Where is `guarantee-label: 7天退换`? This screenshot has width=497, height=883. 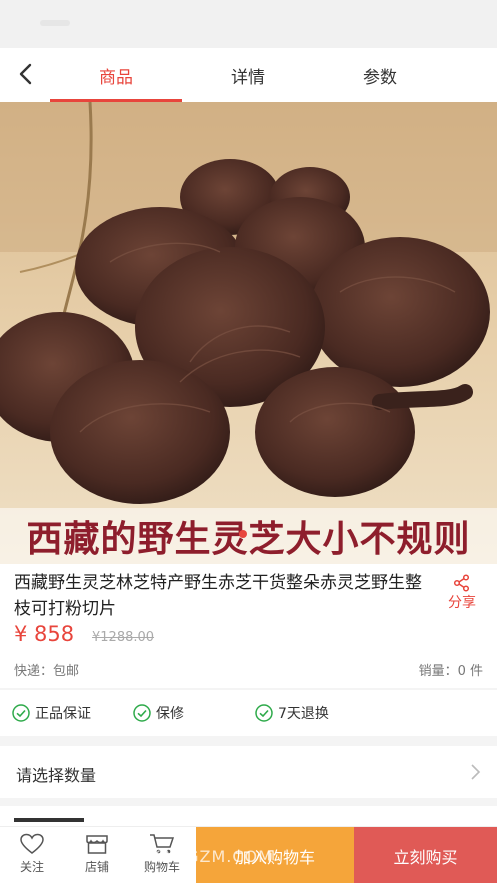
guarantee-label: 7天退换 is located at coordinates (303, 714).